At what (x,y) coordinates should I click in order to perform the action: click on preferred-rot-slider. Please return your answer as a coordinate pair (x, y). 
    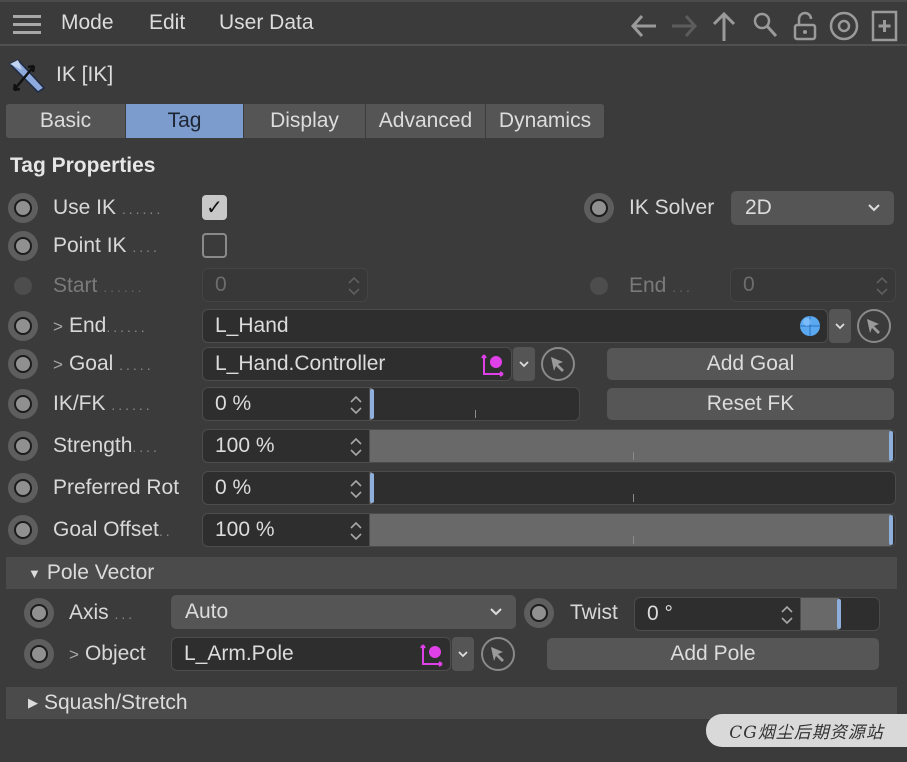
    Looking at the image, I should click on (633, 488).